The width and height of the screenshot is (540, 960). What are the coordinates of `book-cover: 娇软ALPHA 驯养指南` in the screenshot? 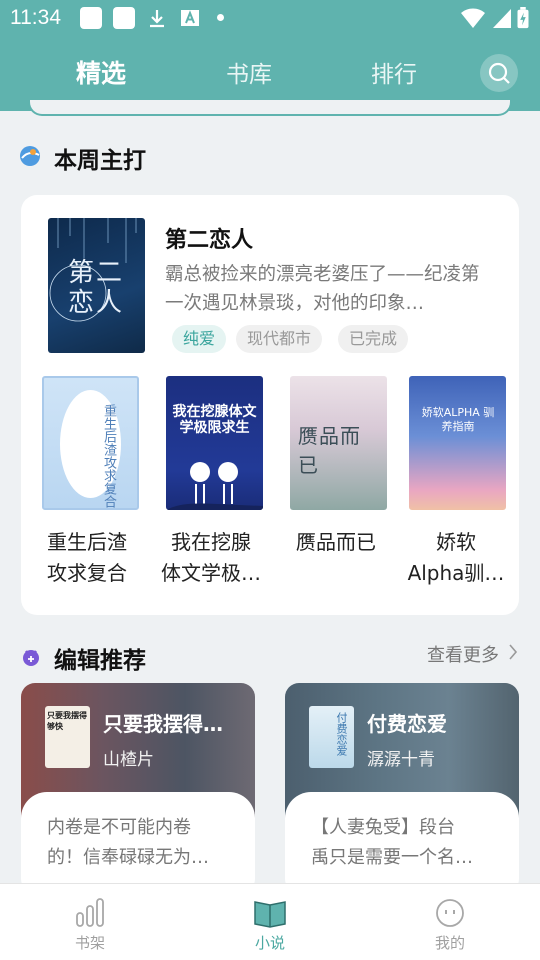 It's located at (457, 443).